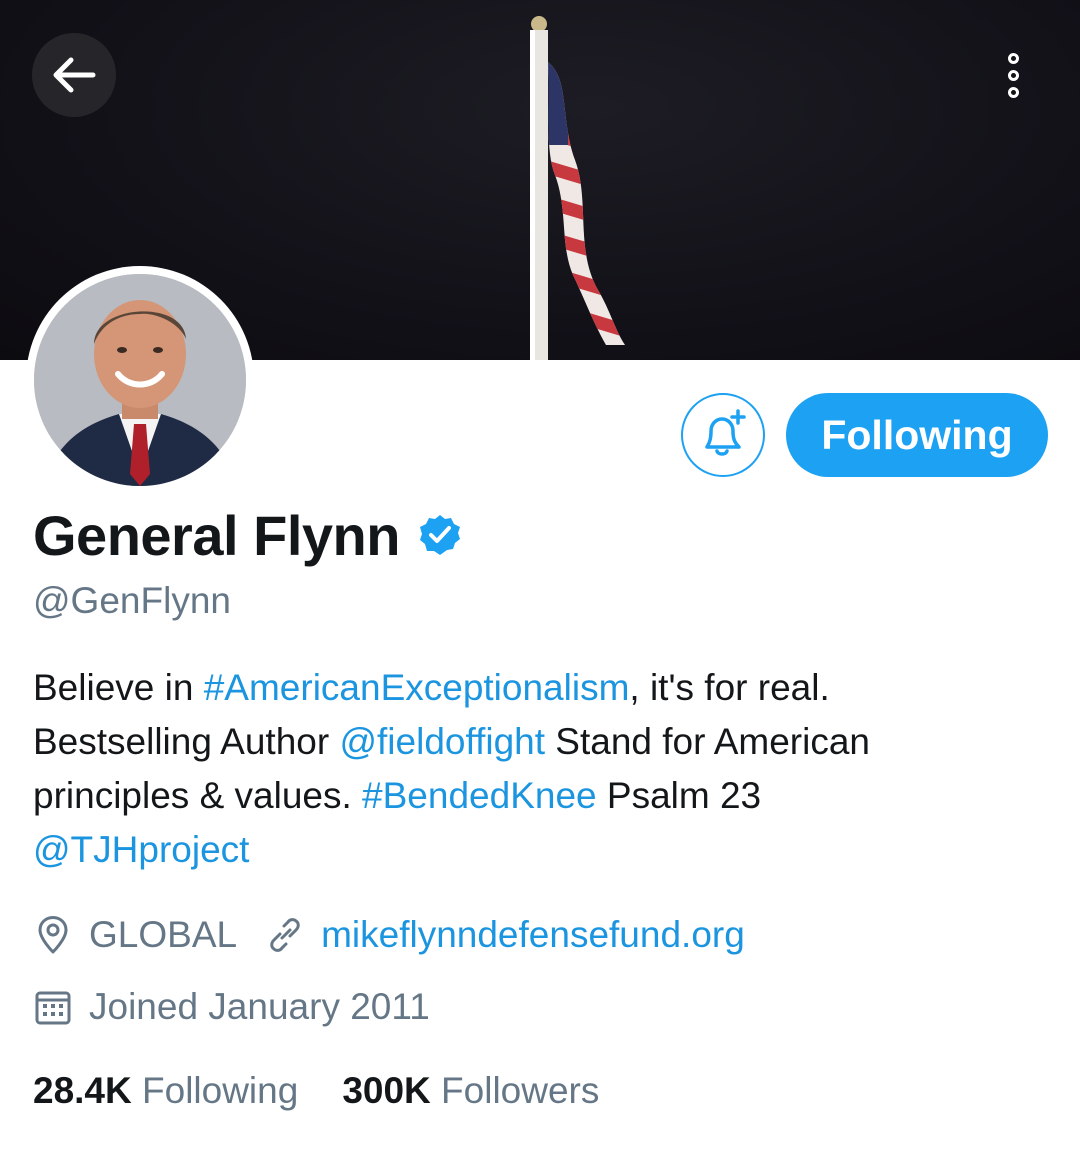 The width and height of the screenshot is (1080, 1150). I want to click on verified-badge-icon, so click(439, 535).